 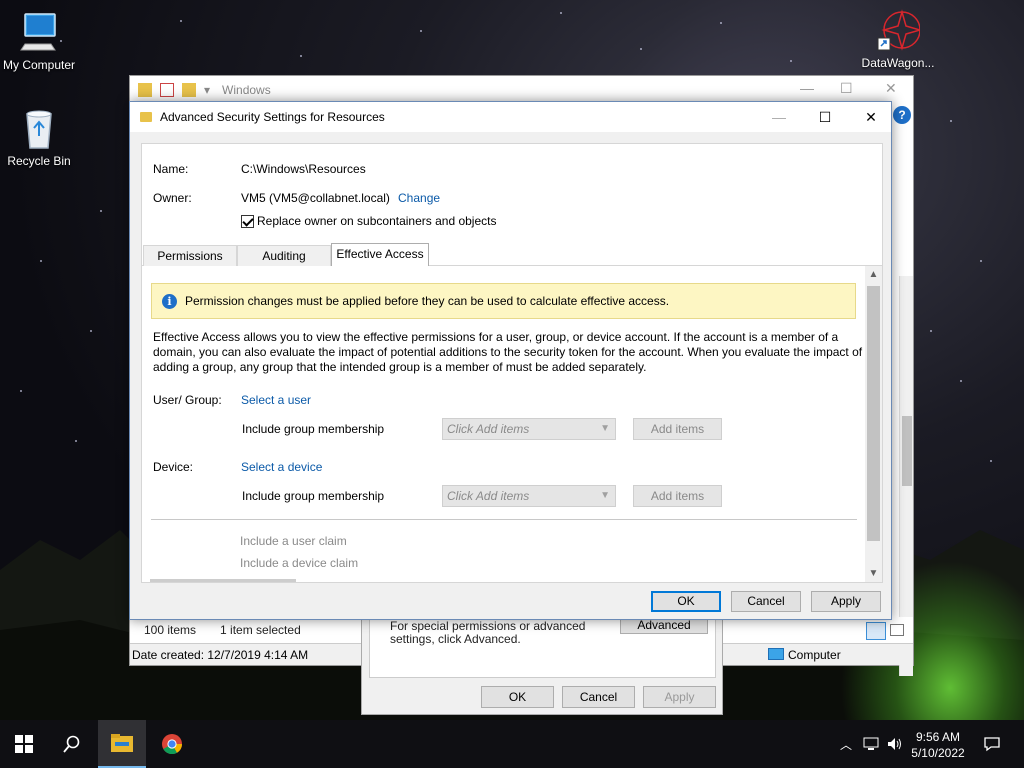 I want to click on clock: 9:56 AM 5/10/2022, so click(x=938, y=745).